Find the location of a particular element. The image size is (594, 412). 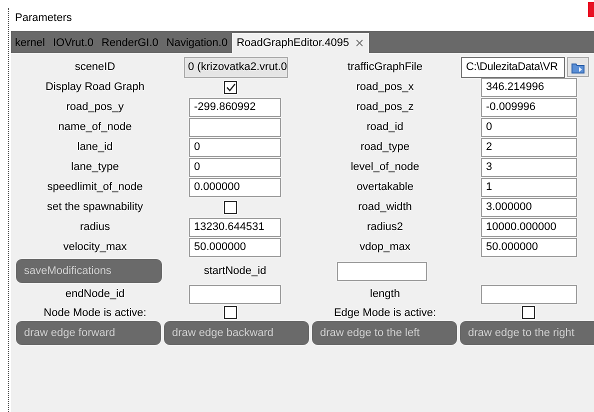

dropdown: 0 (krizovatka2.vrut.0 is located at coordinates (236, 67).